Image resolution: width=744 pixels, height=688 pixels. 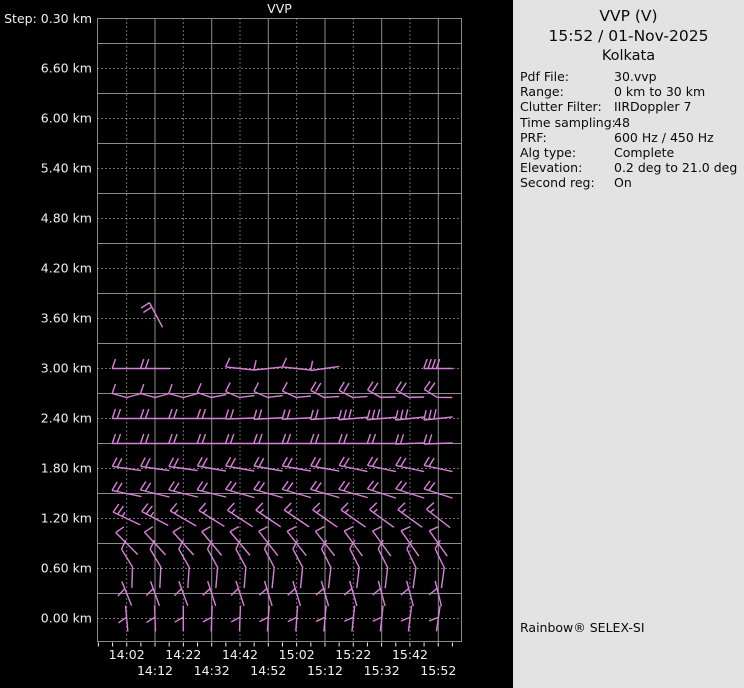 I want to click on y-axis-label: 0.60 km, so click(x=66, y=568).